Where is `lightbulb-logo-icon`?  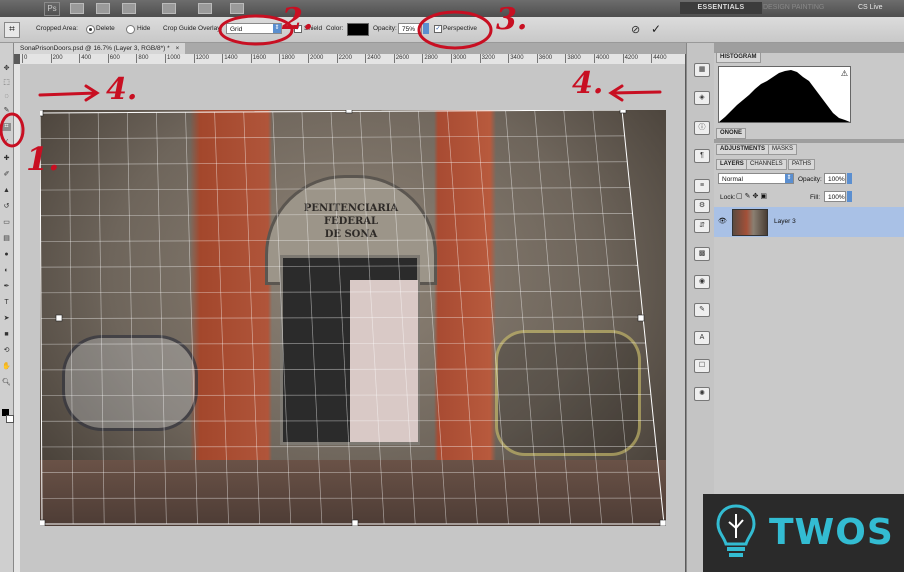 lightbulb-logo-icon is located at coordinates (736, 530).